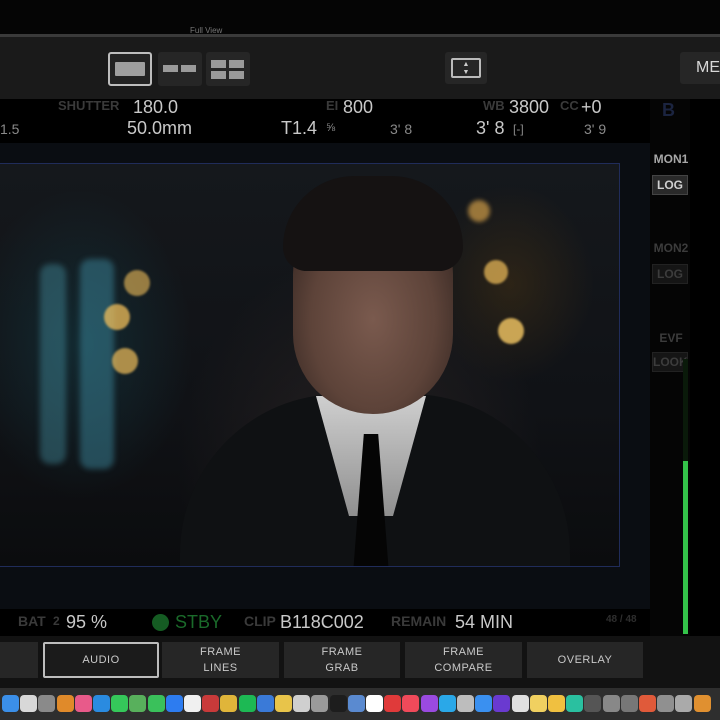 The height and width of the screenshot is (720, 720). What do you see at coordinates (301, 703) in the screenshot?
I see `document-icon` at bounding box center [301, 703].